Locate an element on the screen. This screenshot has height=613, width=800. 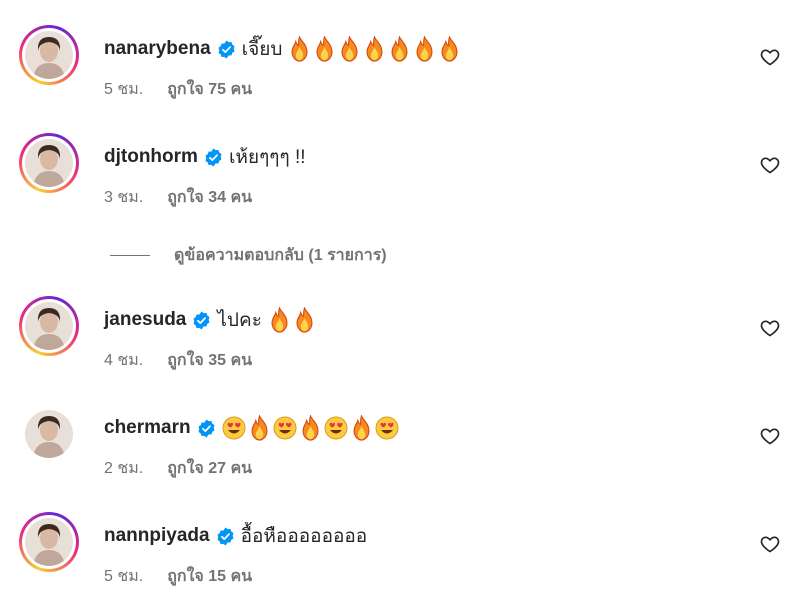
comment-username: janesuda is located at coordinates (145, 320).